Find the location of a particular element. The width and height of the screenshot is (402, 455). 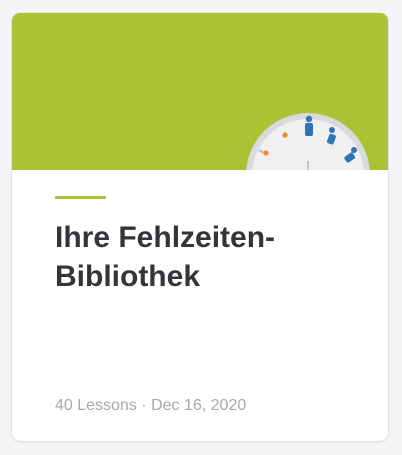

course-title: Ihre Fehlzeiten- Bibliothek is located at coordinates (205, 257).